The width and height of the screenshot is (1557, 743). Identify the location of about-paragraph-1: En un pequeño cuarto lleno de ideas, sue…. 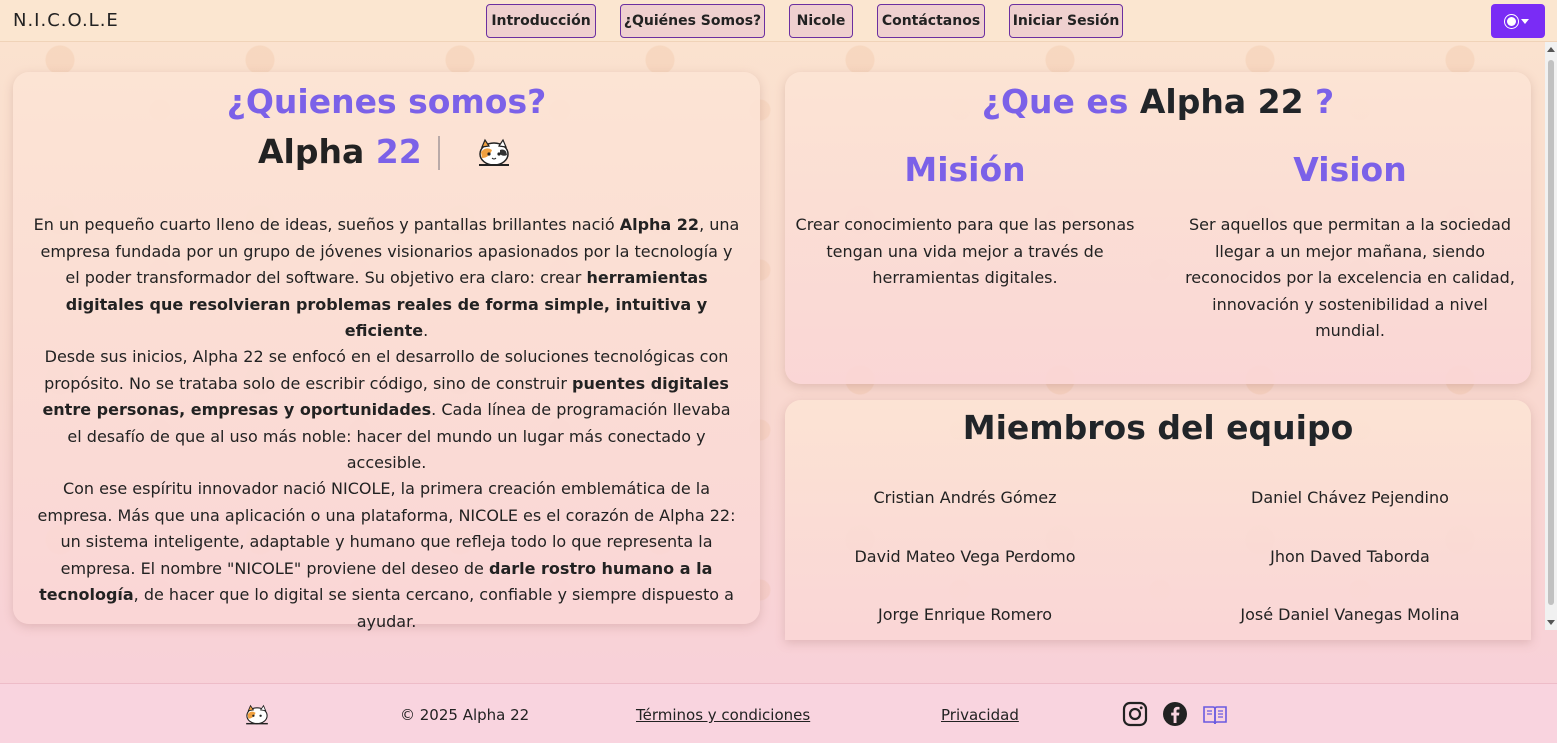
(386, 277).